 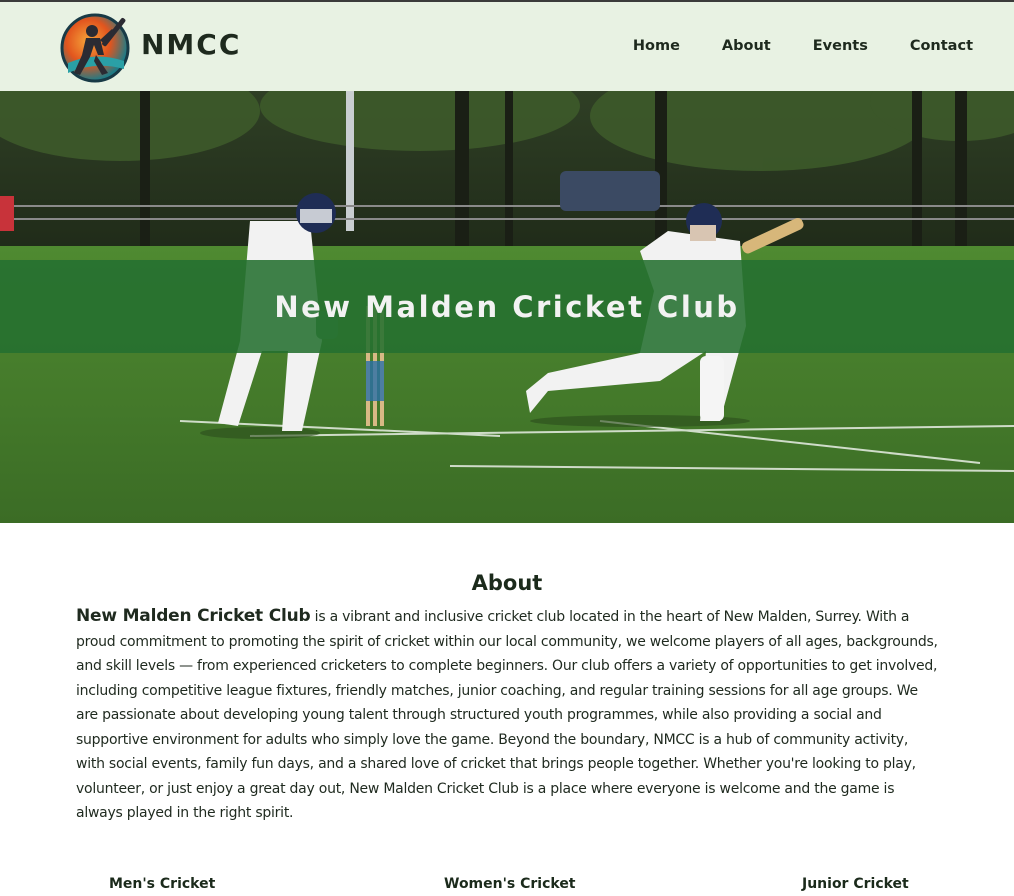 I want to click on womens-cricket-heading: Women's Cricket, so click(x=510, y=884).